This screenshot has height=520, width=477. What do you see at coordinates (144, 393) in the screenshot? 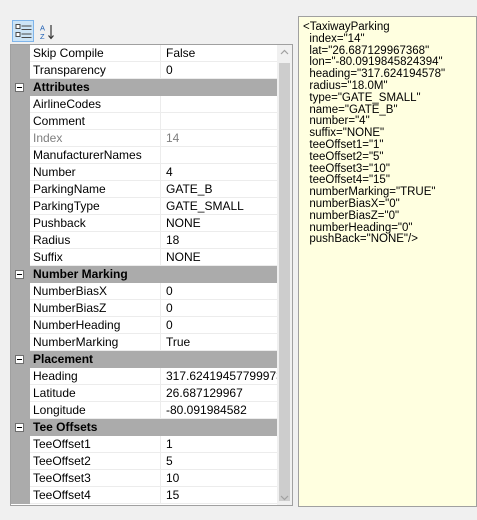
I see `property-row: Latitude 26.687129967` at bounding box center [144, 393].